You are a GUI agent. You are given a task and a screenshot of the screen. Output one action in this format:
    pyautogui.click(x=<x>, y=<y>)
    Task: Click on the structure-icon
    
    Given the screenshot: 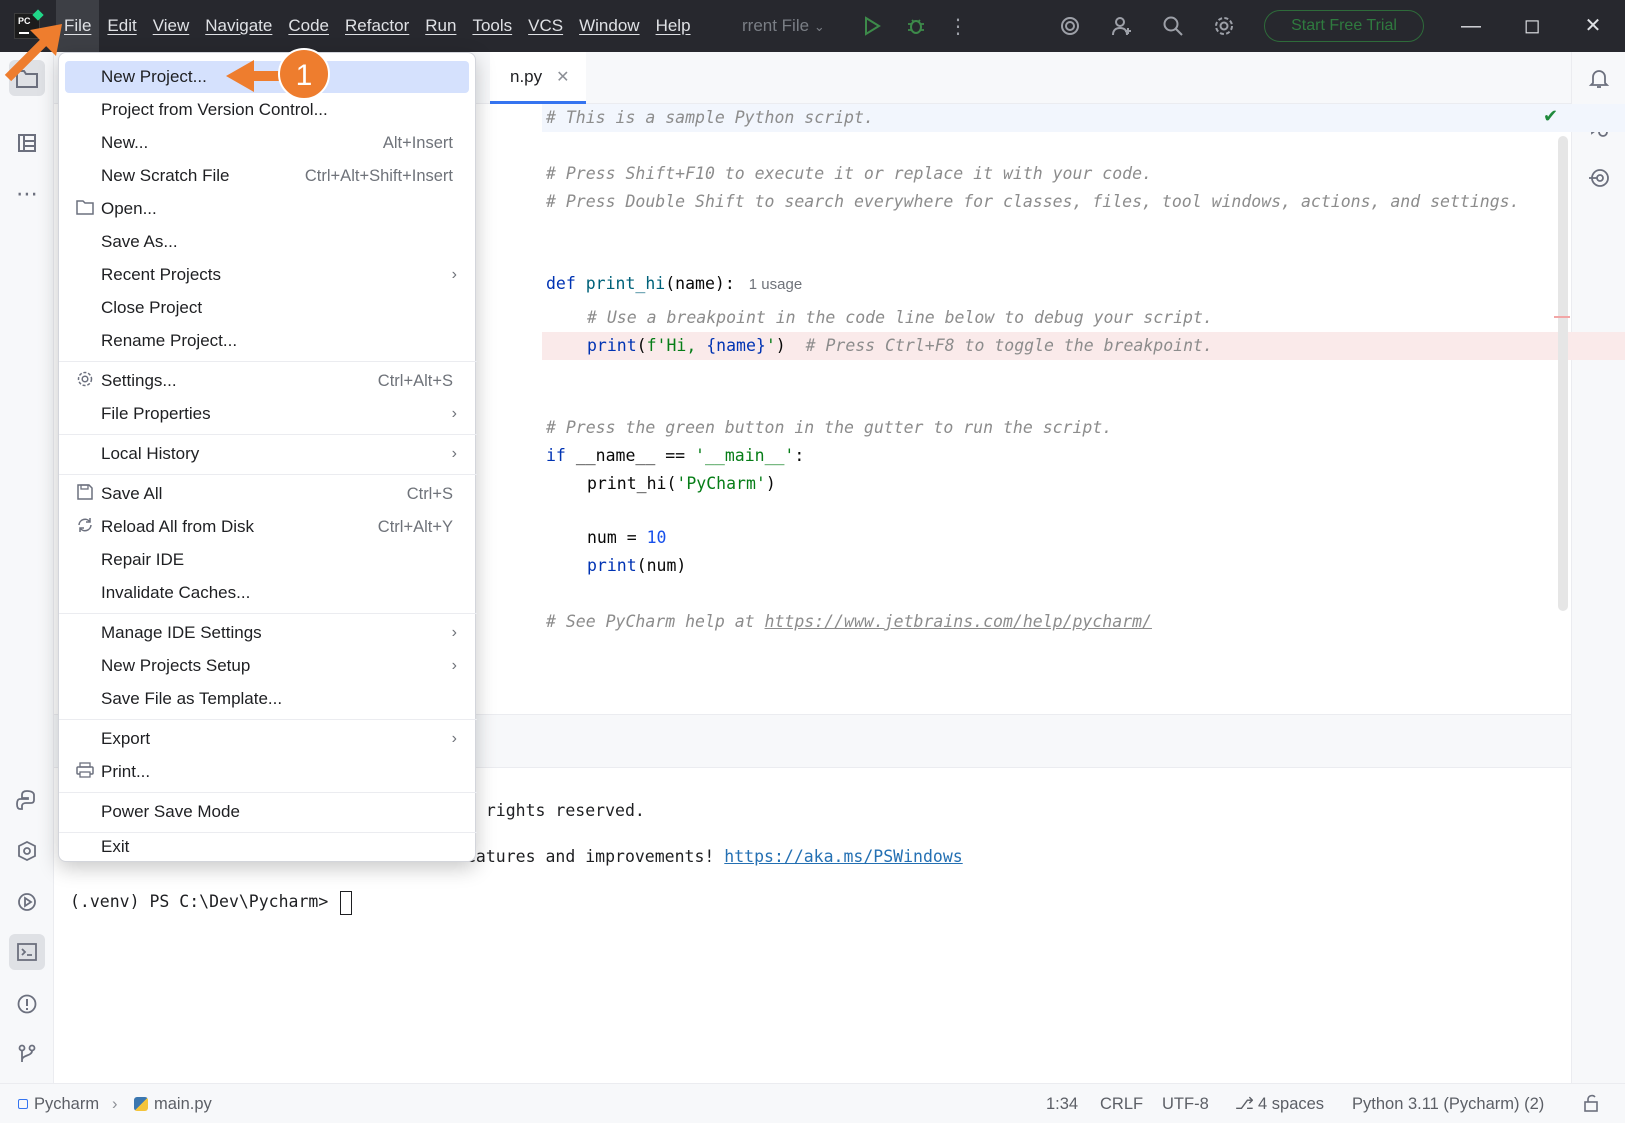 What is the action you would take?
    pyautogui.click(x=27, y=143)
    